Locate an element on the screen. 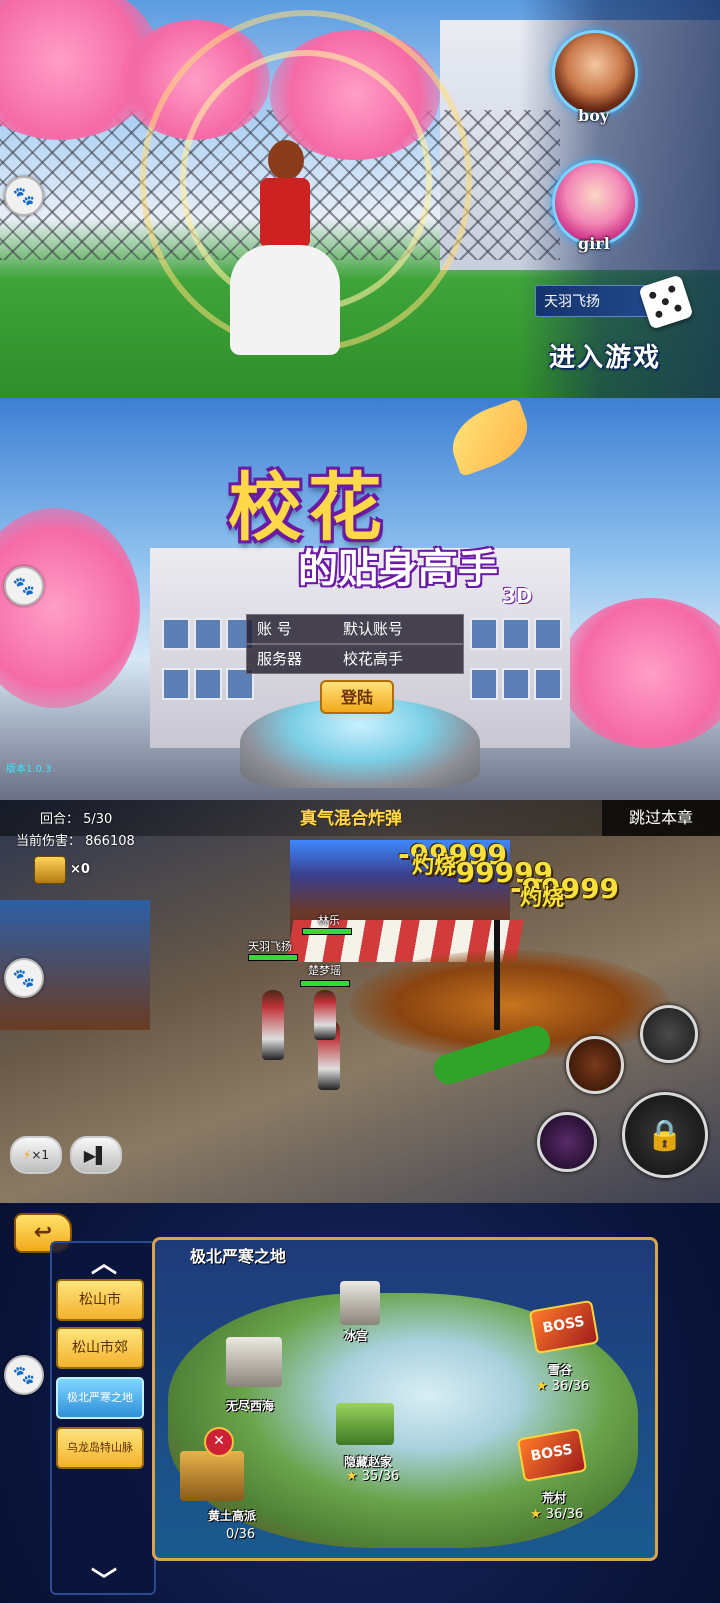  location-label: 无尽西海 is located at coordinates (250, 1406).